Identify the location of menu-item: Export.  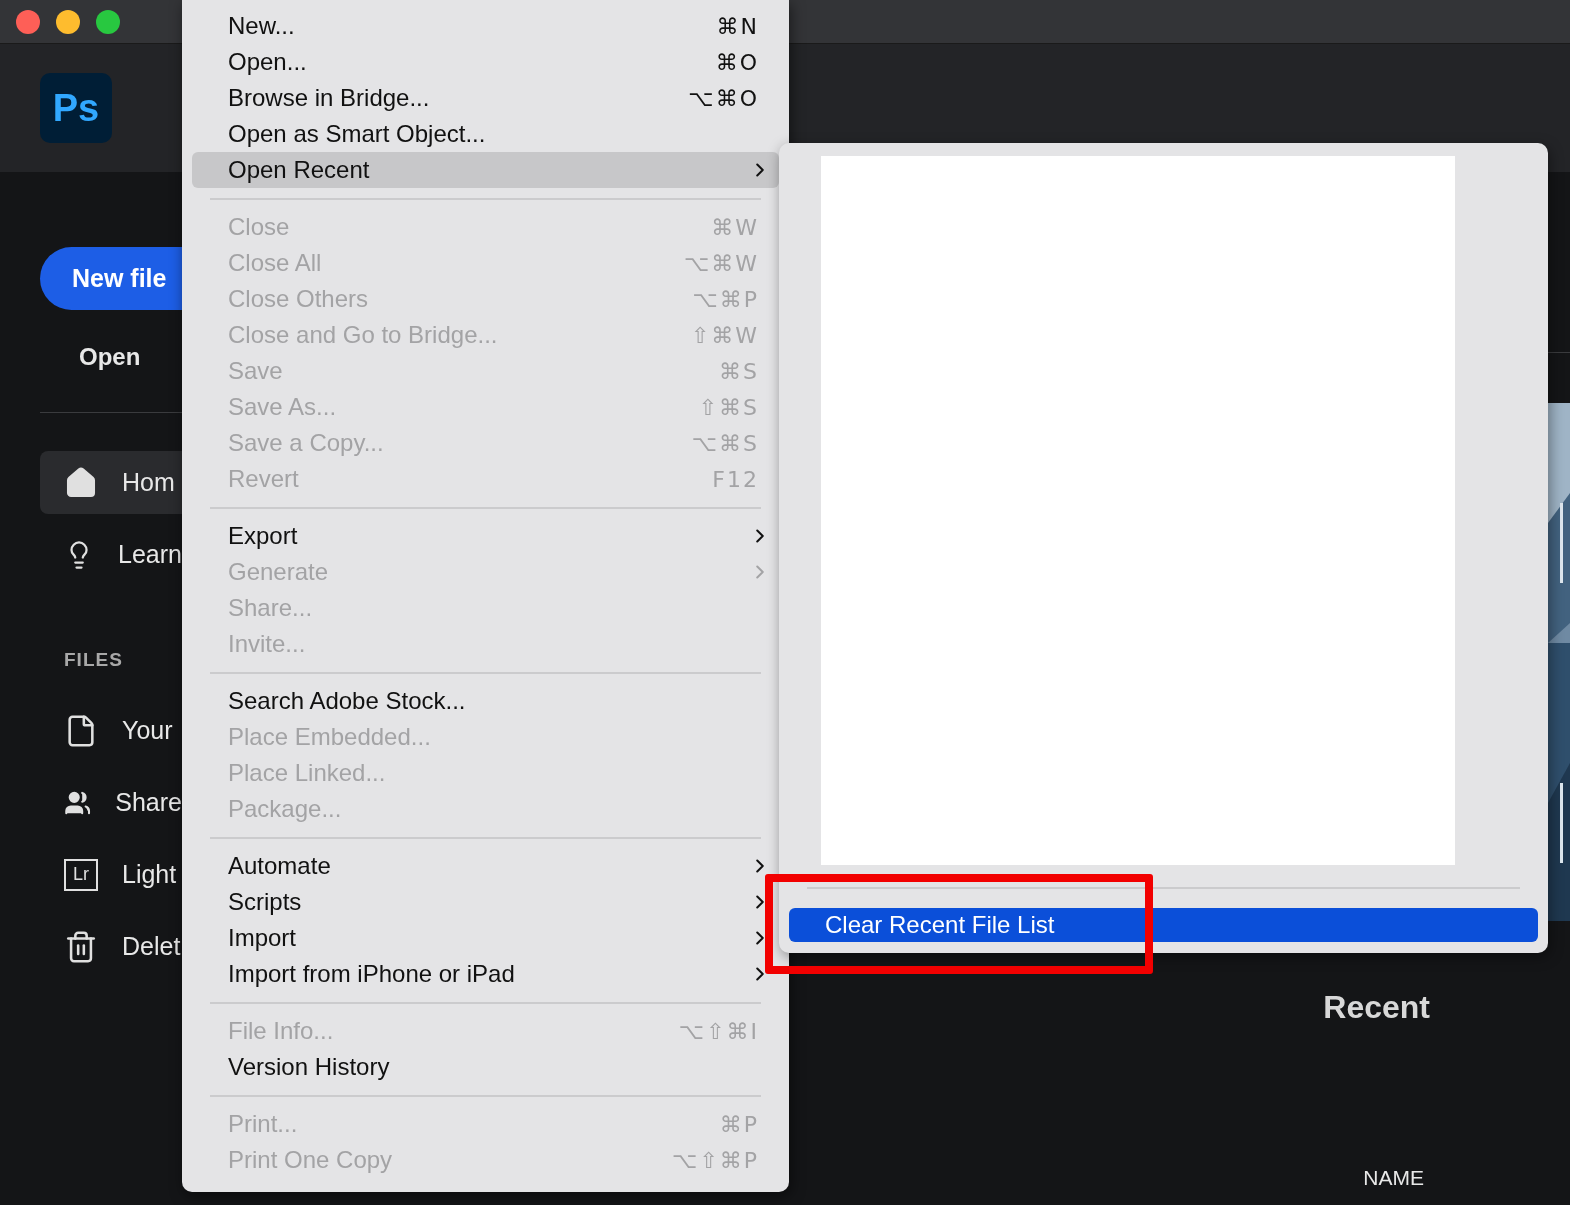
(485, 536).